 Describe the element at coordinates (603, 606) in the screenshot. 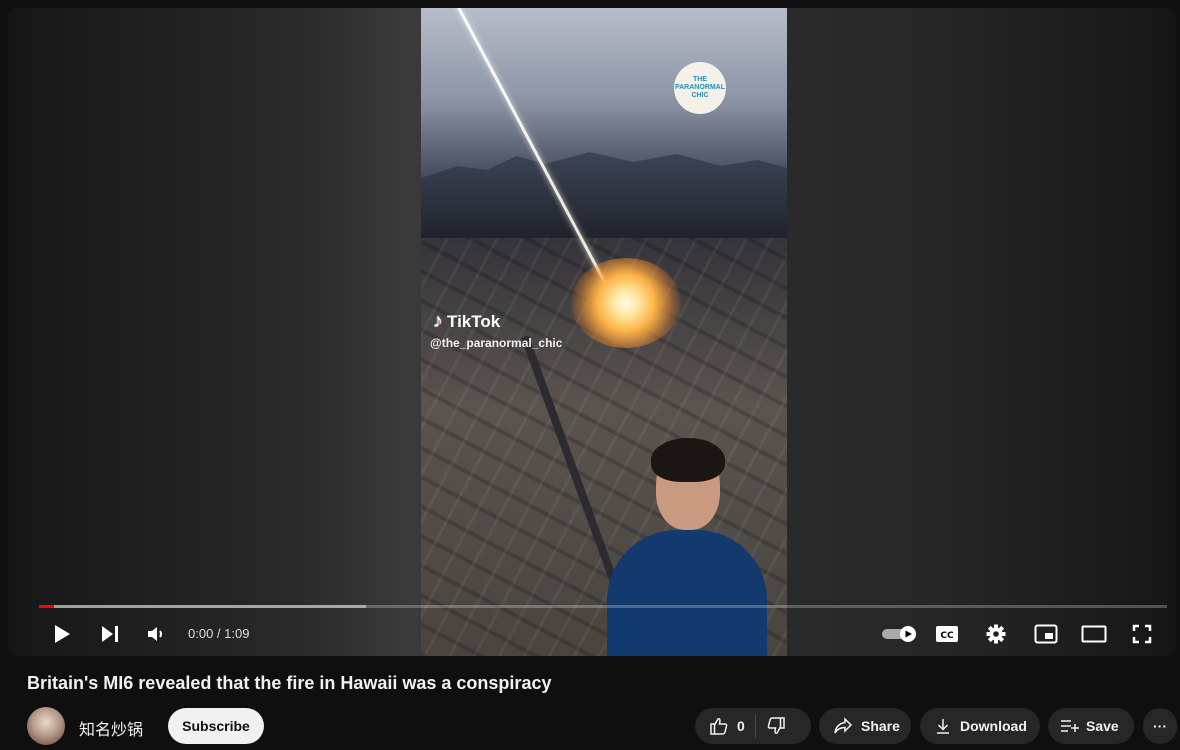

I see `progress-bar` at that location.